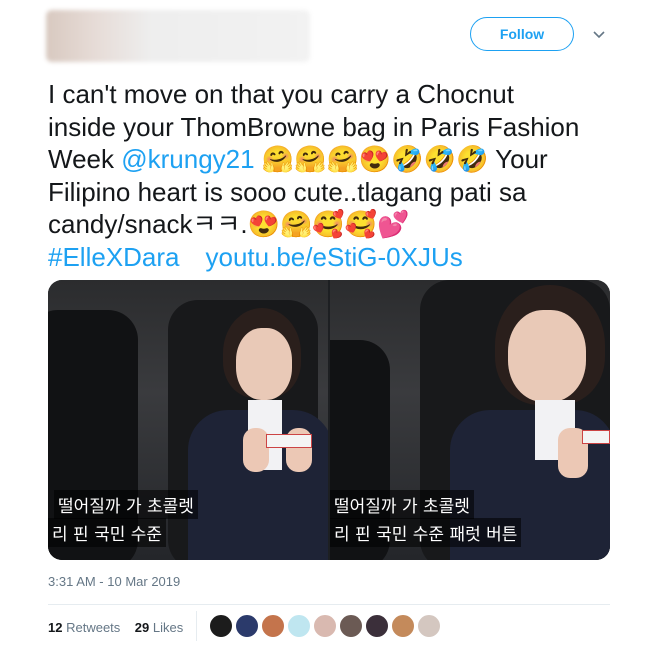 This screenshot has width=660, height=645. What do you see at coordinates (334, 257) in the screenshot?
I see `youtube-link: youtu.be/eStiG-0XJUs` at bounding box center [334, 257].